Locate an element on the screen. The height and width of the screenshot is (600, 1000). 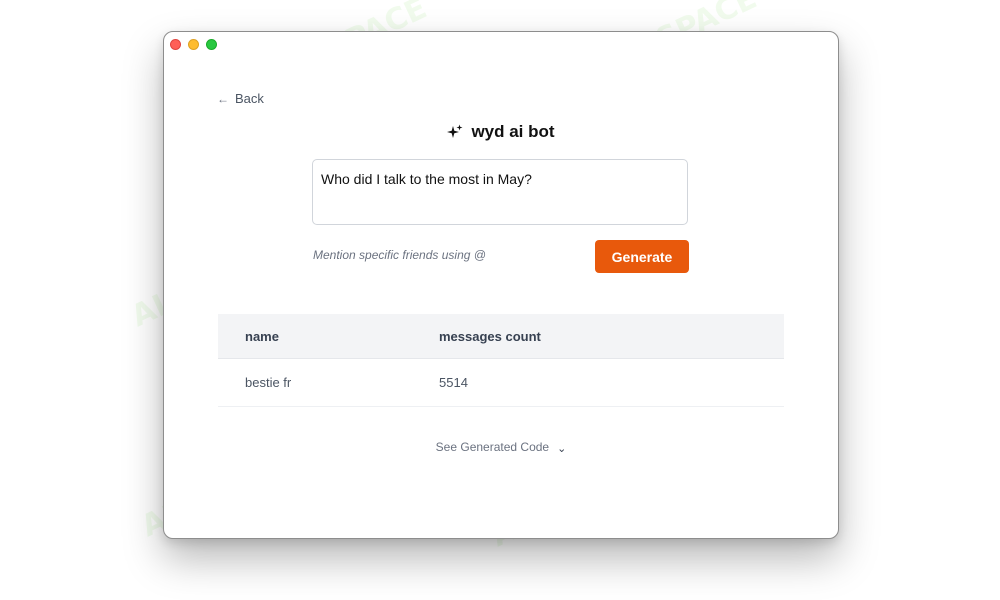
generate-button: Generate is located at coordinates (642, 256).